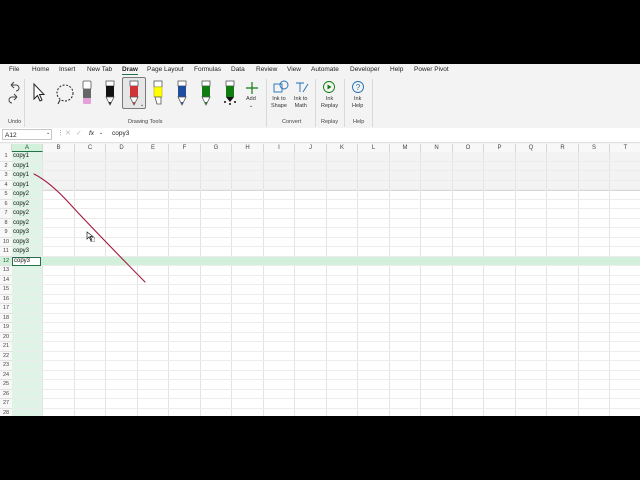  What do you see at coordinates (90, 236) in the screenshot?
I see `move-cursor-icon` at bounding box center [90, 236].